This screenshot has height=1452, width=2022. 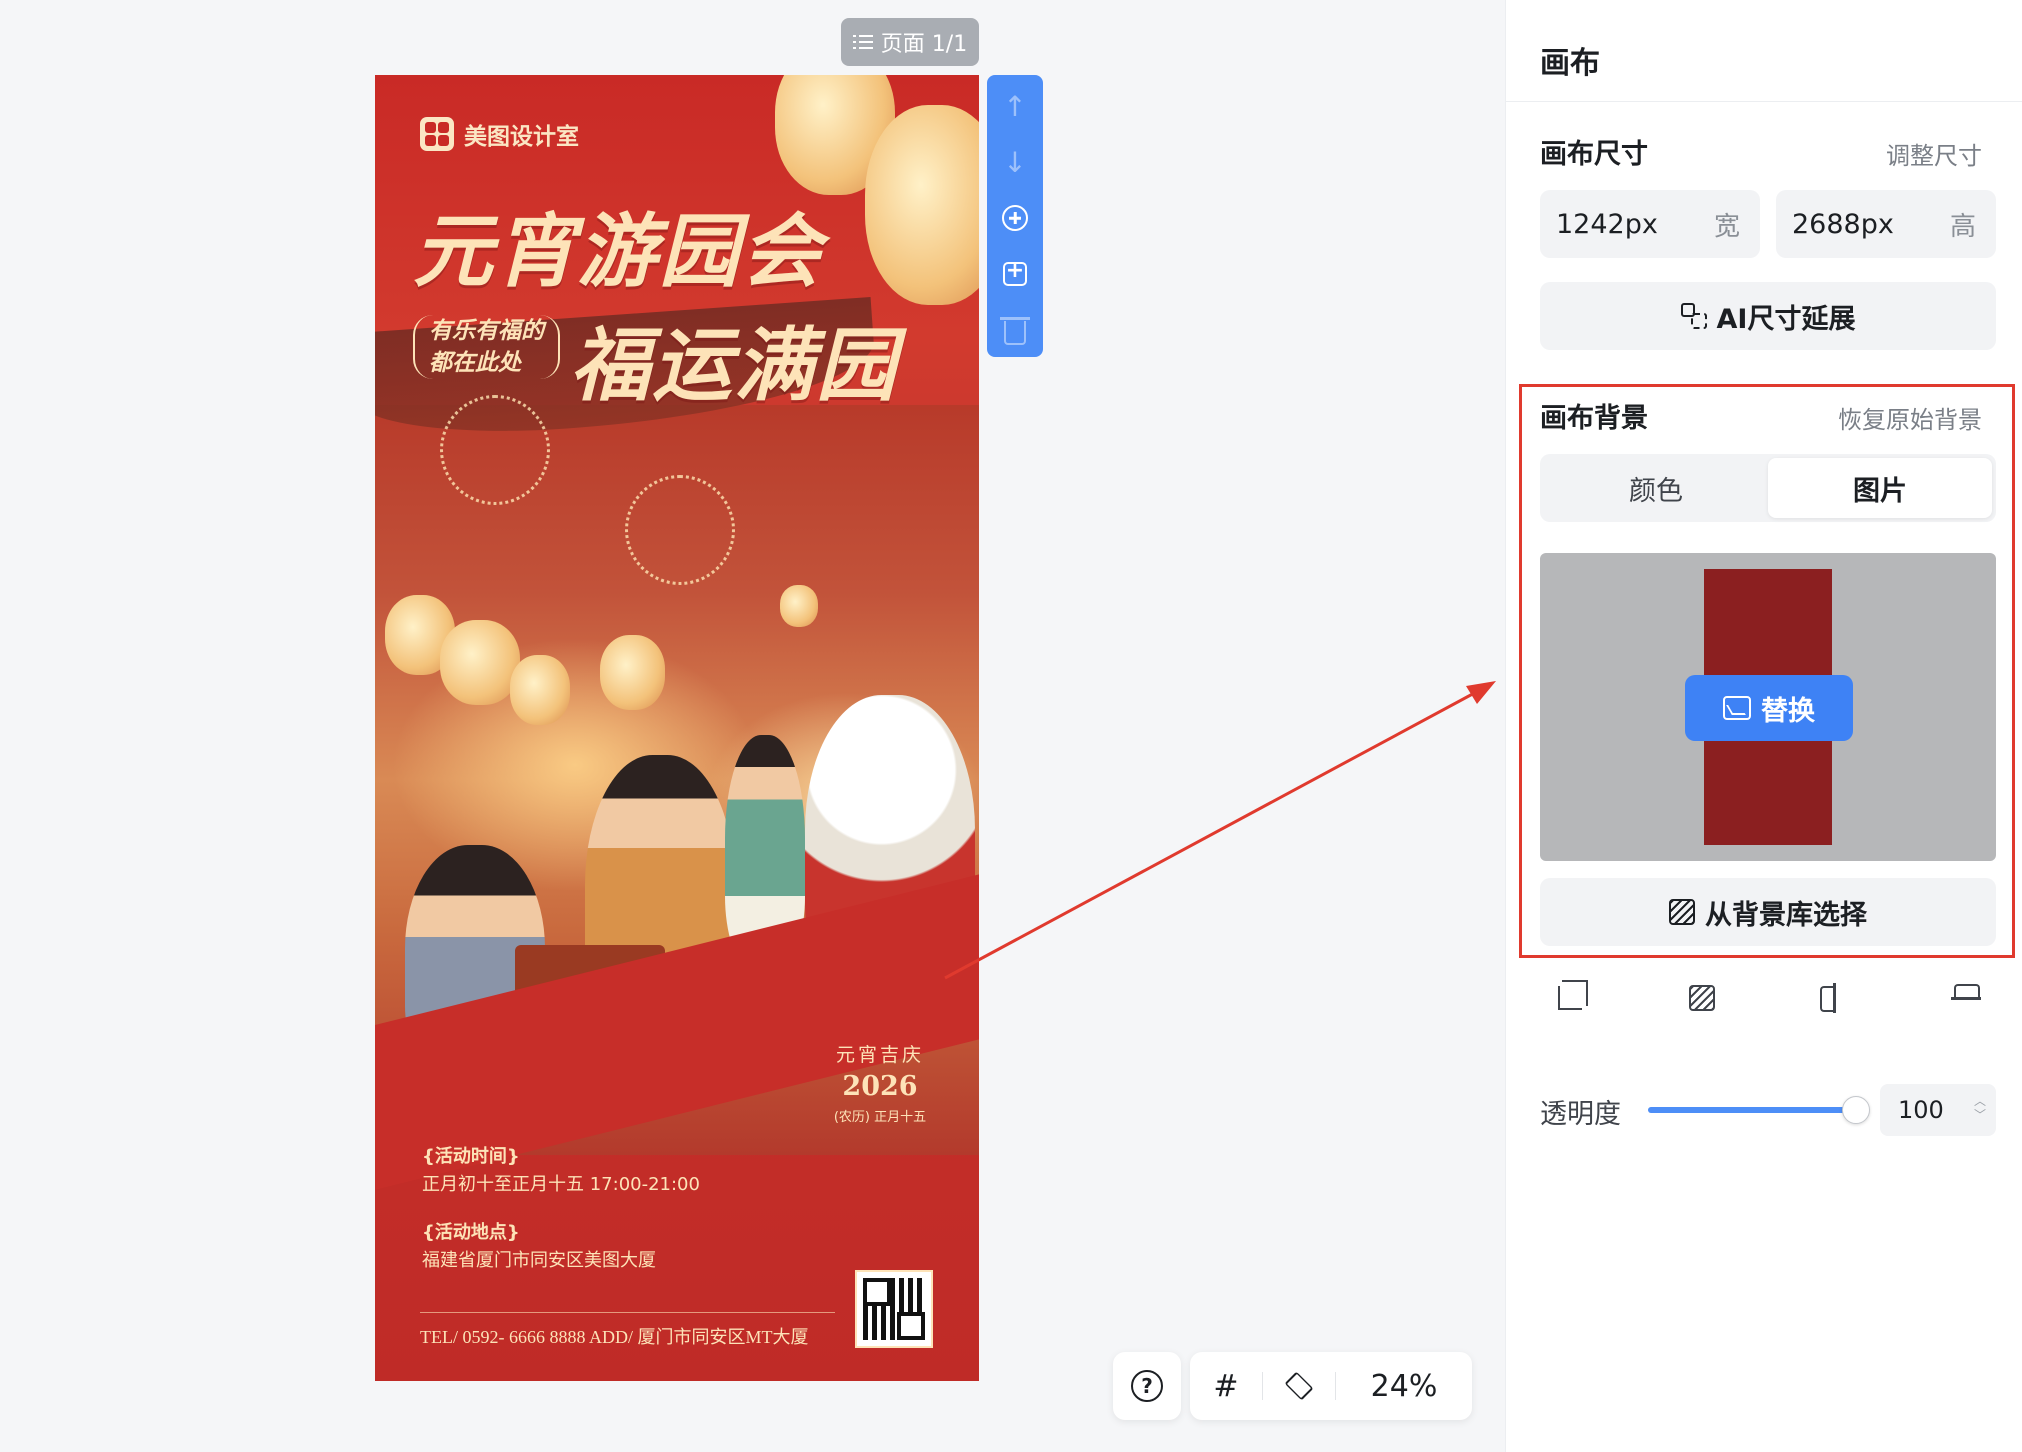 What do you see at coordinates (1607, 224) in the screenshot?
I see `width-value: 1242px` at bounding box center [1607, 224].